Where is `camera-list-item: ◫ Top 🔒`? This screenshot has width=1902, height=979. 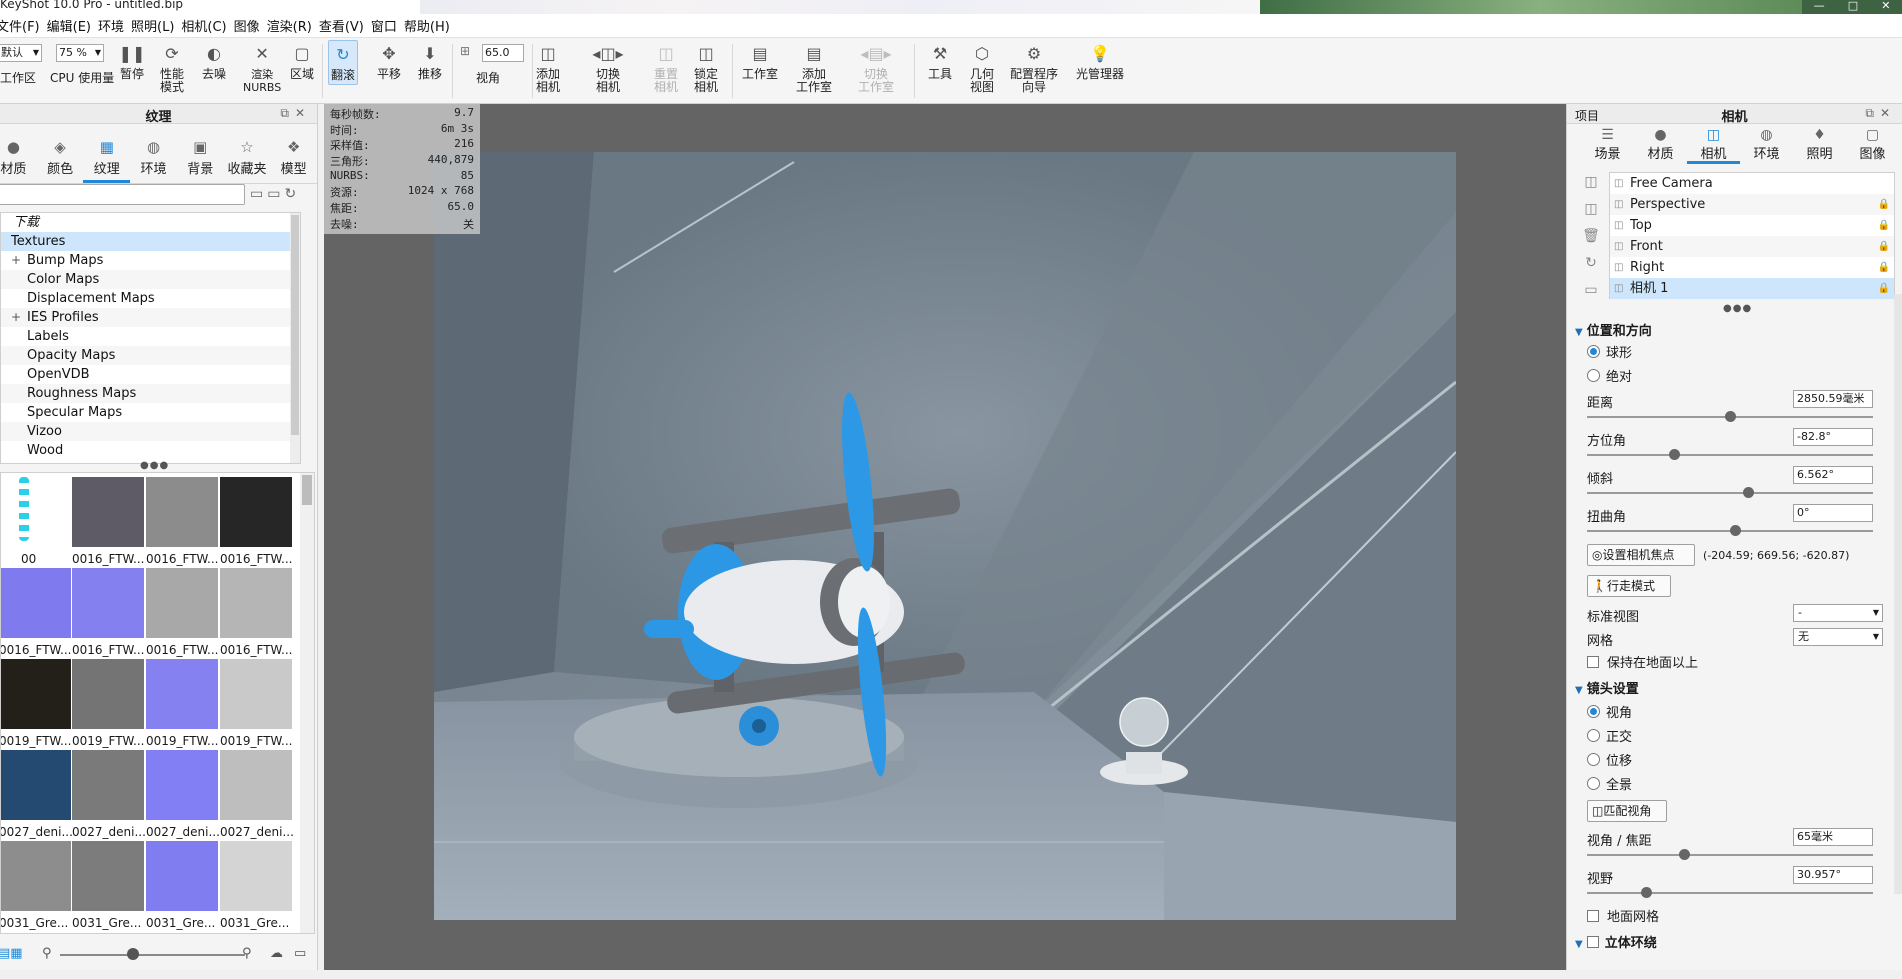
camera-list-item: ◫ Top 🔒 is located at coordinates (1752, 225).